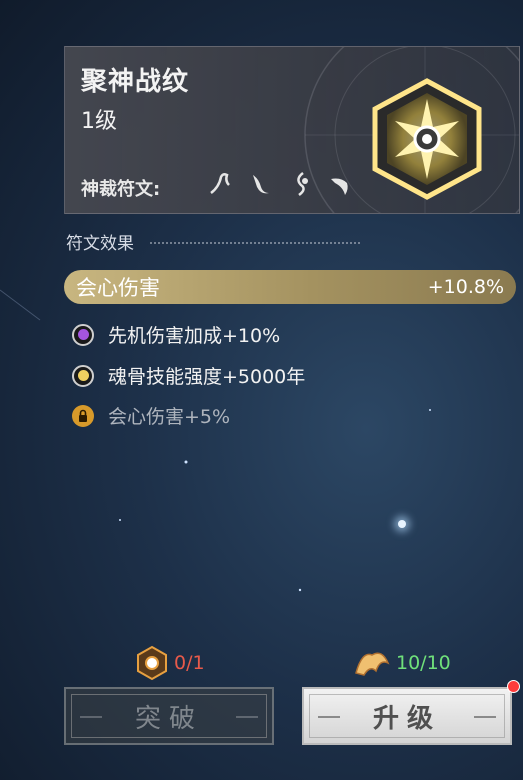  What do you see at coordinates (83, 415) in the screenshot?
I see `lock-icon` at bounding box center [83, 415].